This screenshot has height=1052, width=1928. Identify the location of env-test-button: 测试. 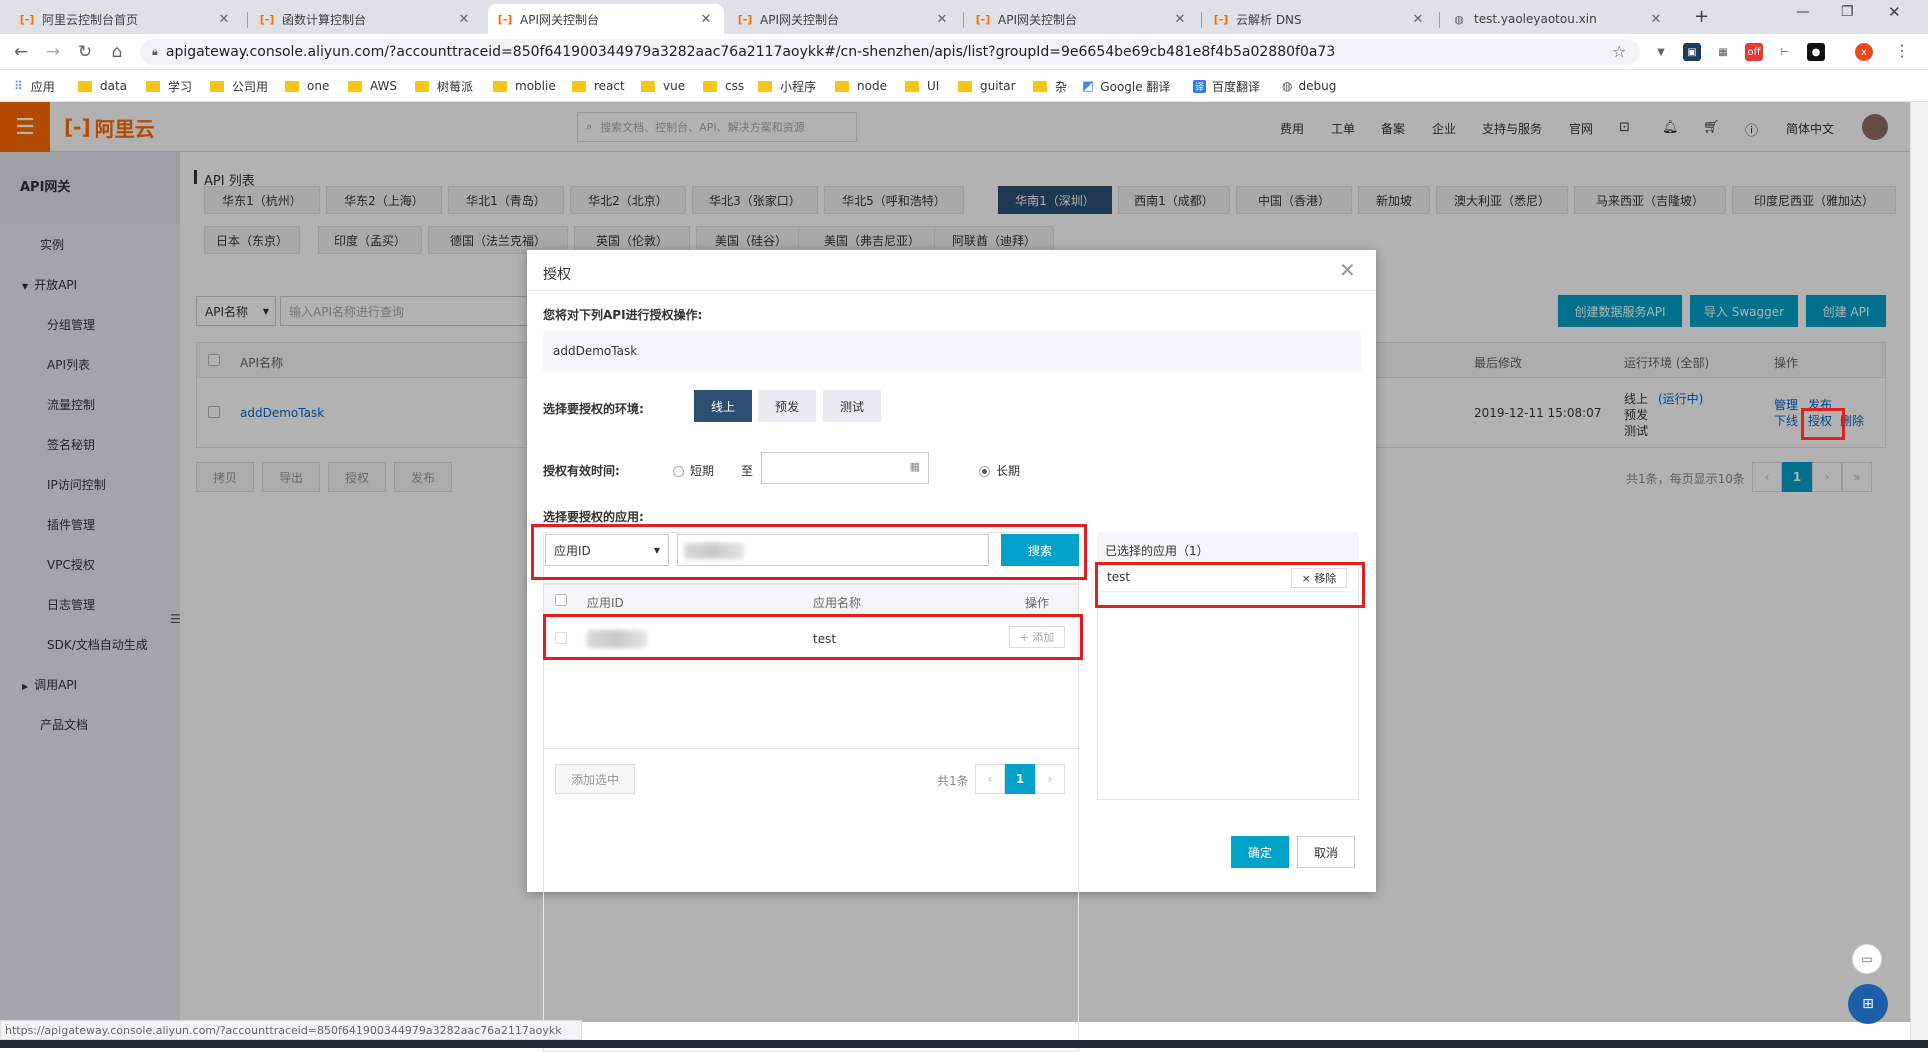
(852, 406).